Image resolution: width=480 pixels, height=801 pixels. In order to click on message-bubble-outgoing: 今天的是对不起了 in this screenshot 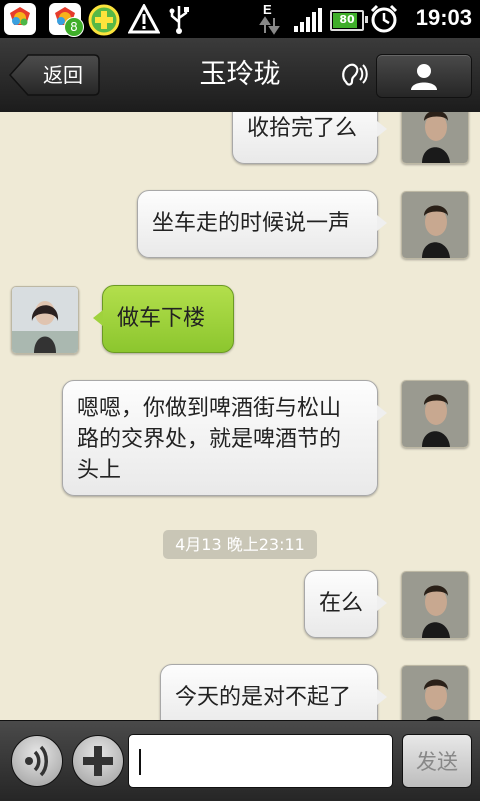, I will do `click(273, 692)`.